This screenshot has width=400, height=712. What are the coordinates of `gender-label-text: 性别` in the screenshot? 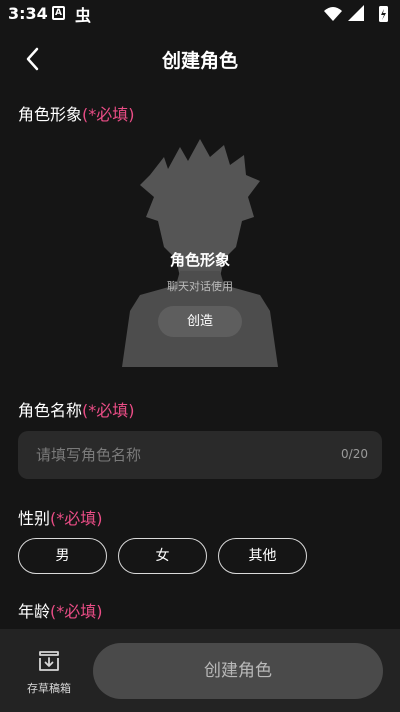 It's located at (34, 518).